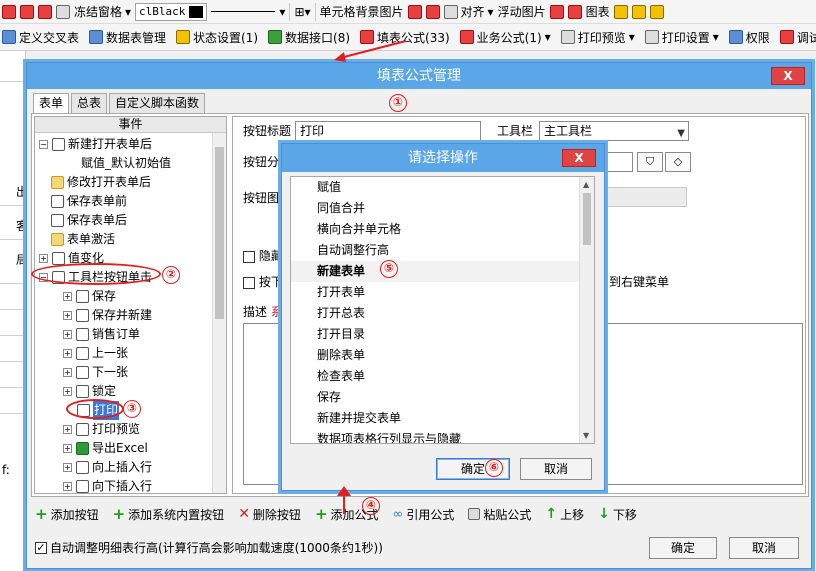  I want to click on tree-scrollbar, so click(219, 313).